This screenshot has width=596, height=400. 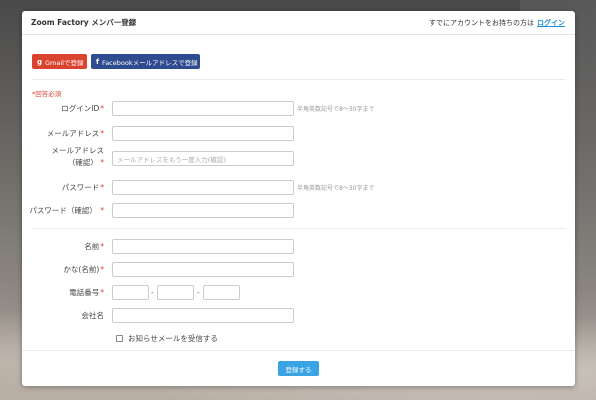 I want to click on newsletter-option: お知らせメールを受信する, so click(x=167, y=338).